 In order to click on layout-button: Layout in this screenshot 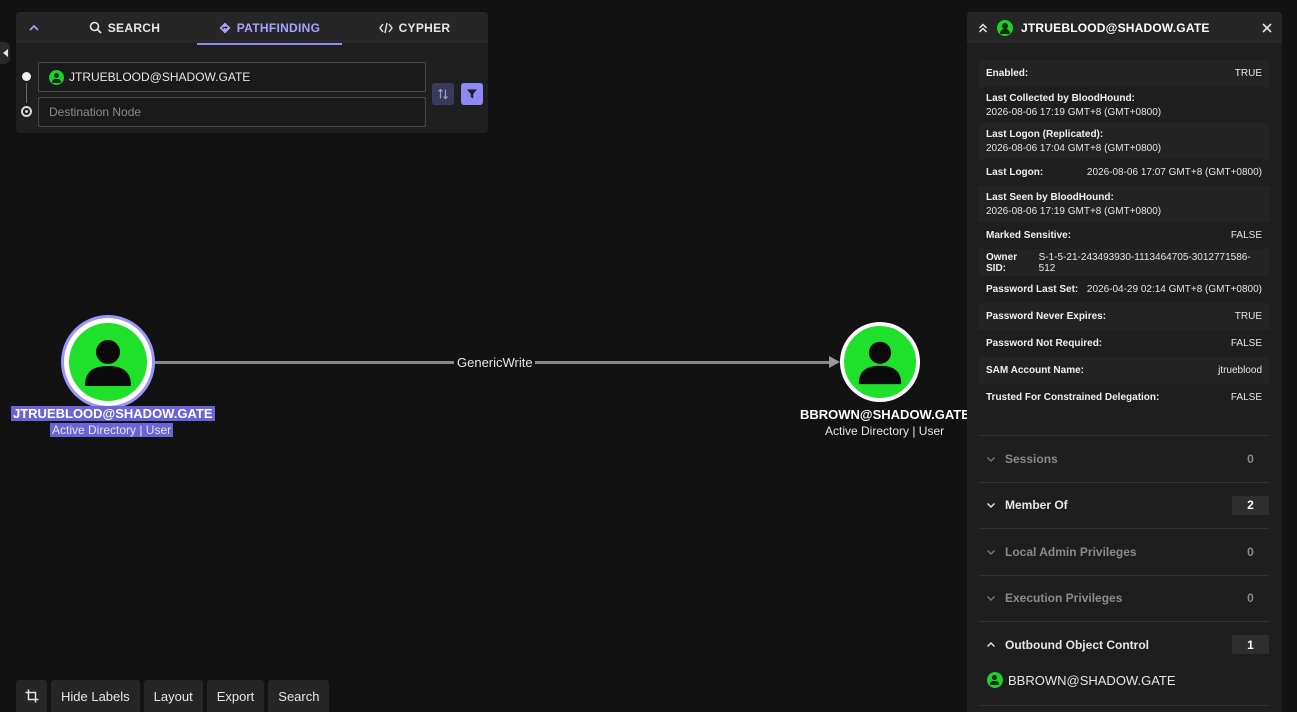, I will do `click(173, 696)`.